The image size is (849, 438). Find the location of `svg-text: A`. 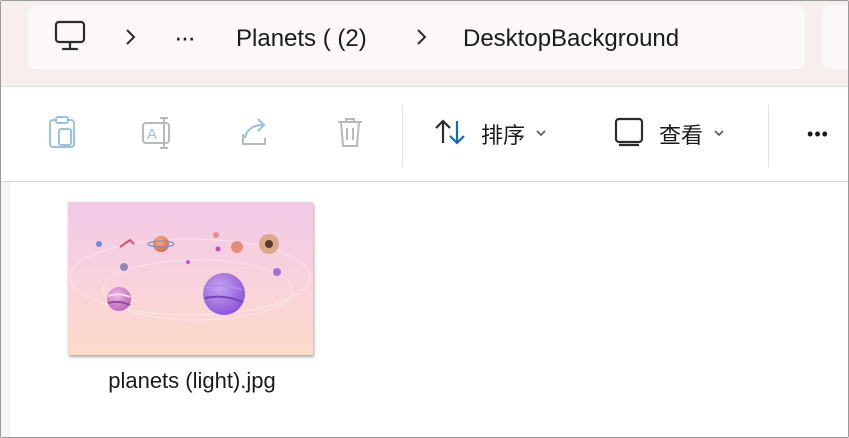

svg-text: A is located at coordinates (152, 134).